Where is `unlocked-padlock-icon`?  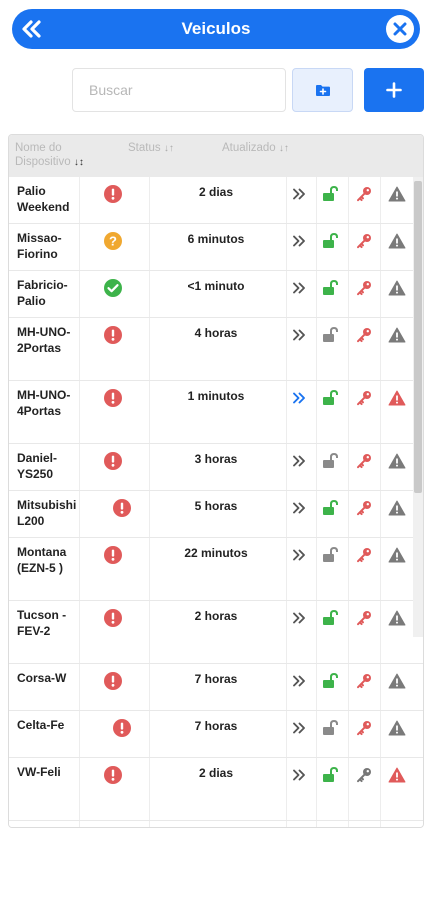
unlocked-padlock-icon is located at coordinates (331, 618).